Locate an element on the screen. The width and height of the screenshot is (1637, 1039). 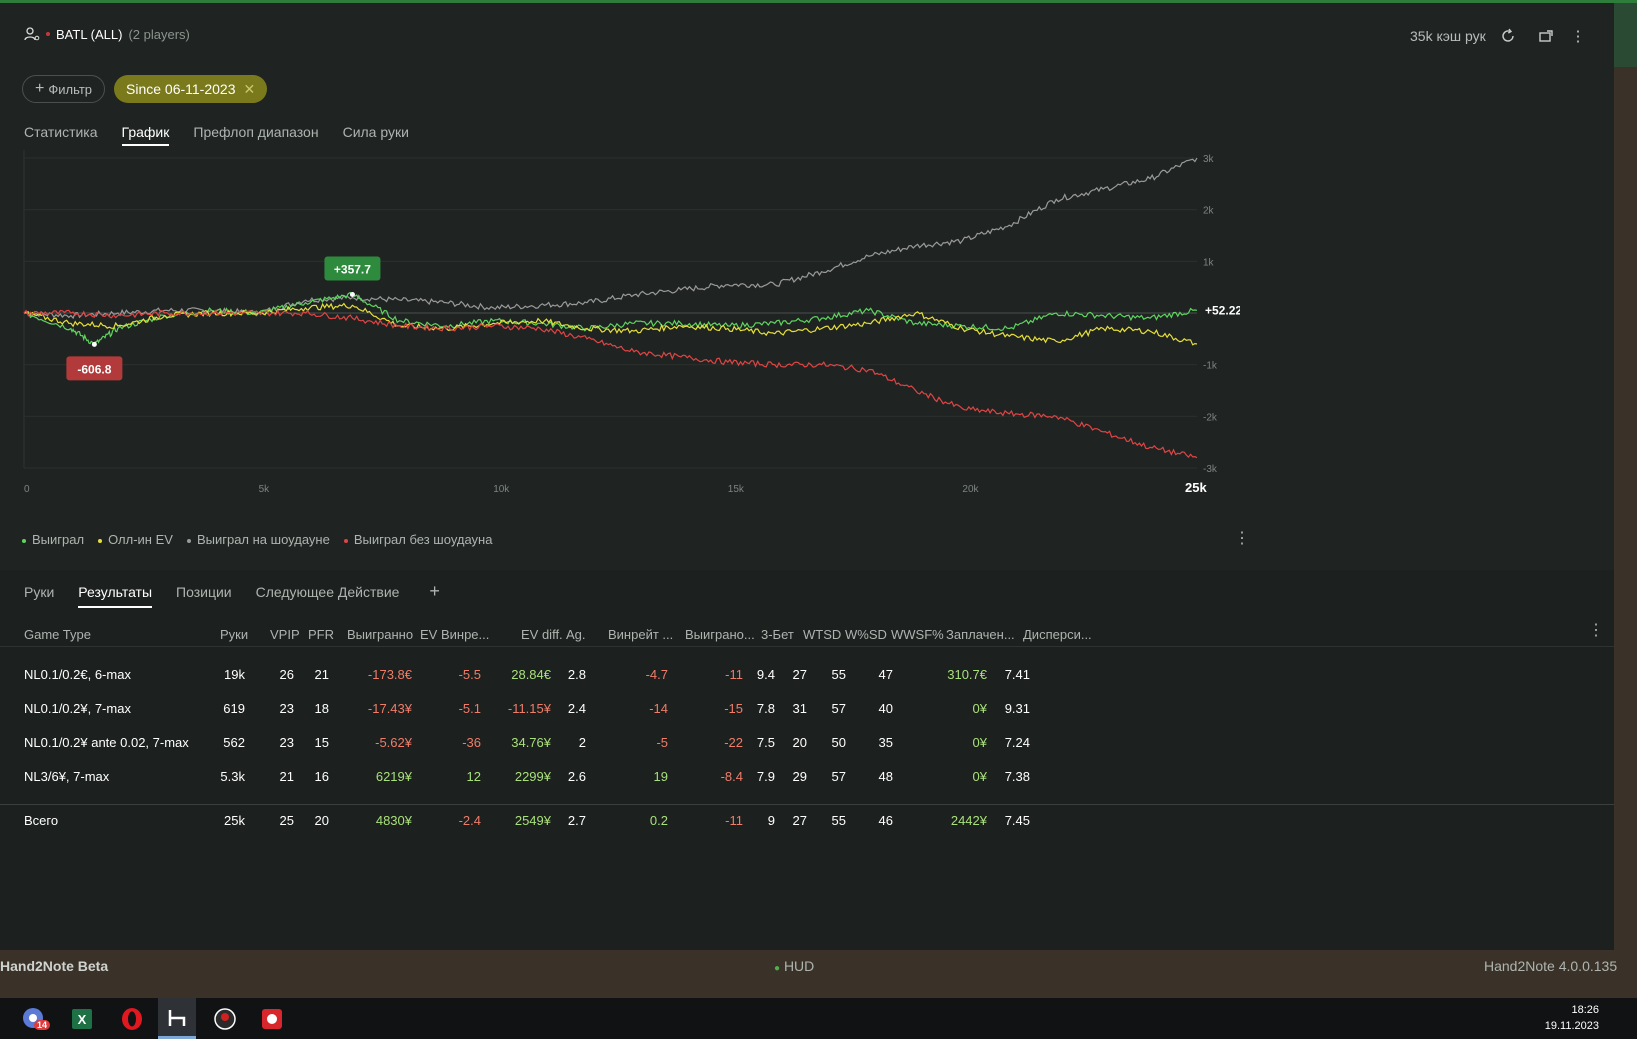
min-point is located at coordinates (94, 344).